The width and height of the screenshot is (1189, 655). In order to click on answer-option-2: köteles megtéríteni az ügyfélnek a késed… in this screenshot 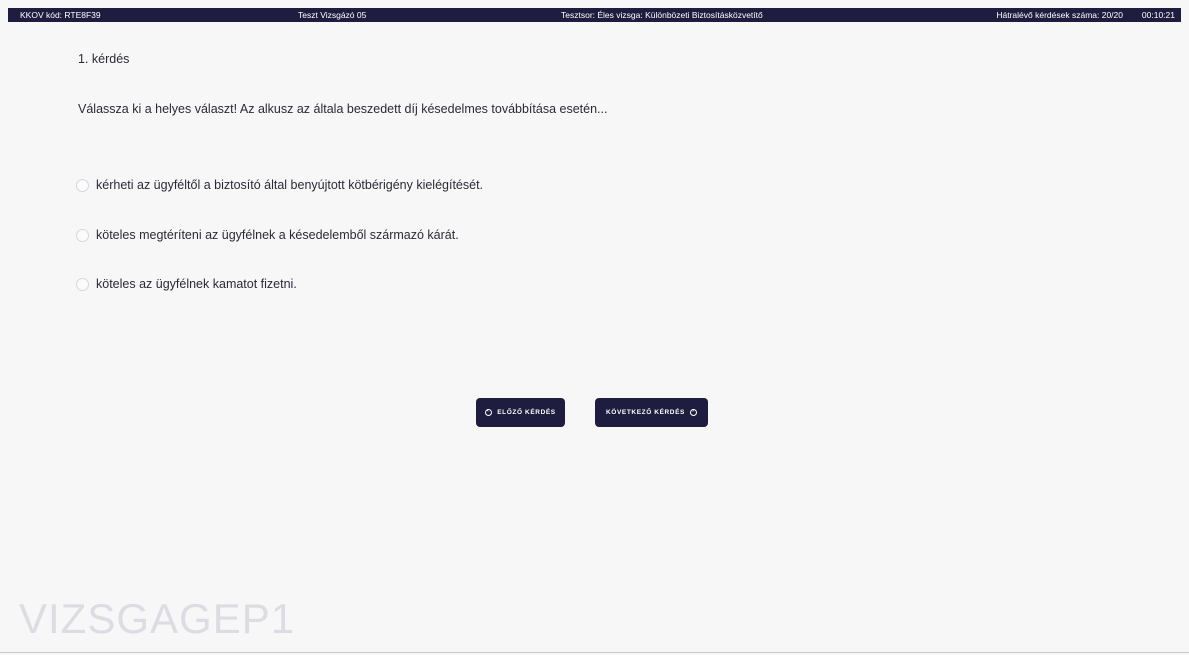, I will do `click(267, 235)`.